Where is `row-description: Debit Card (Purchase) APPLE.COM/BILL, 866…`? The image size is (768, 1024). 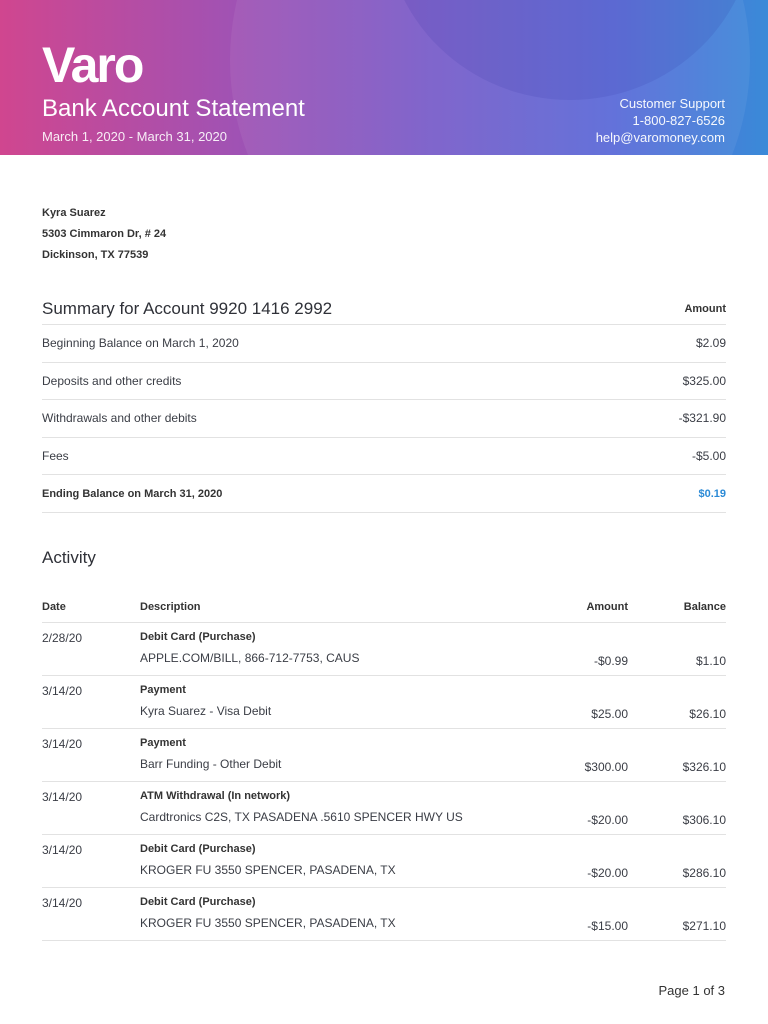 row-description: Debit Card (Purchase) APPLE.COM/BILL, 866… is located at coordinates (334, 653).